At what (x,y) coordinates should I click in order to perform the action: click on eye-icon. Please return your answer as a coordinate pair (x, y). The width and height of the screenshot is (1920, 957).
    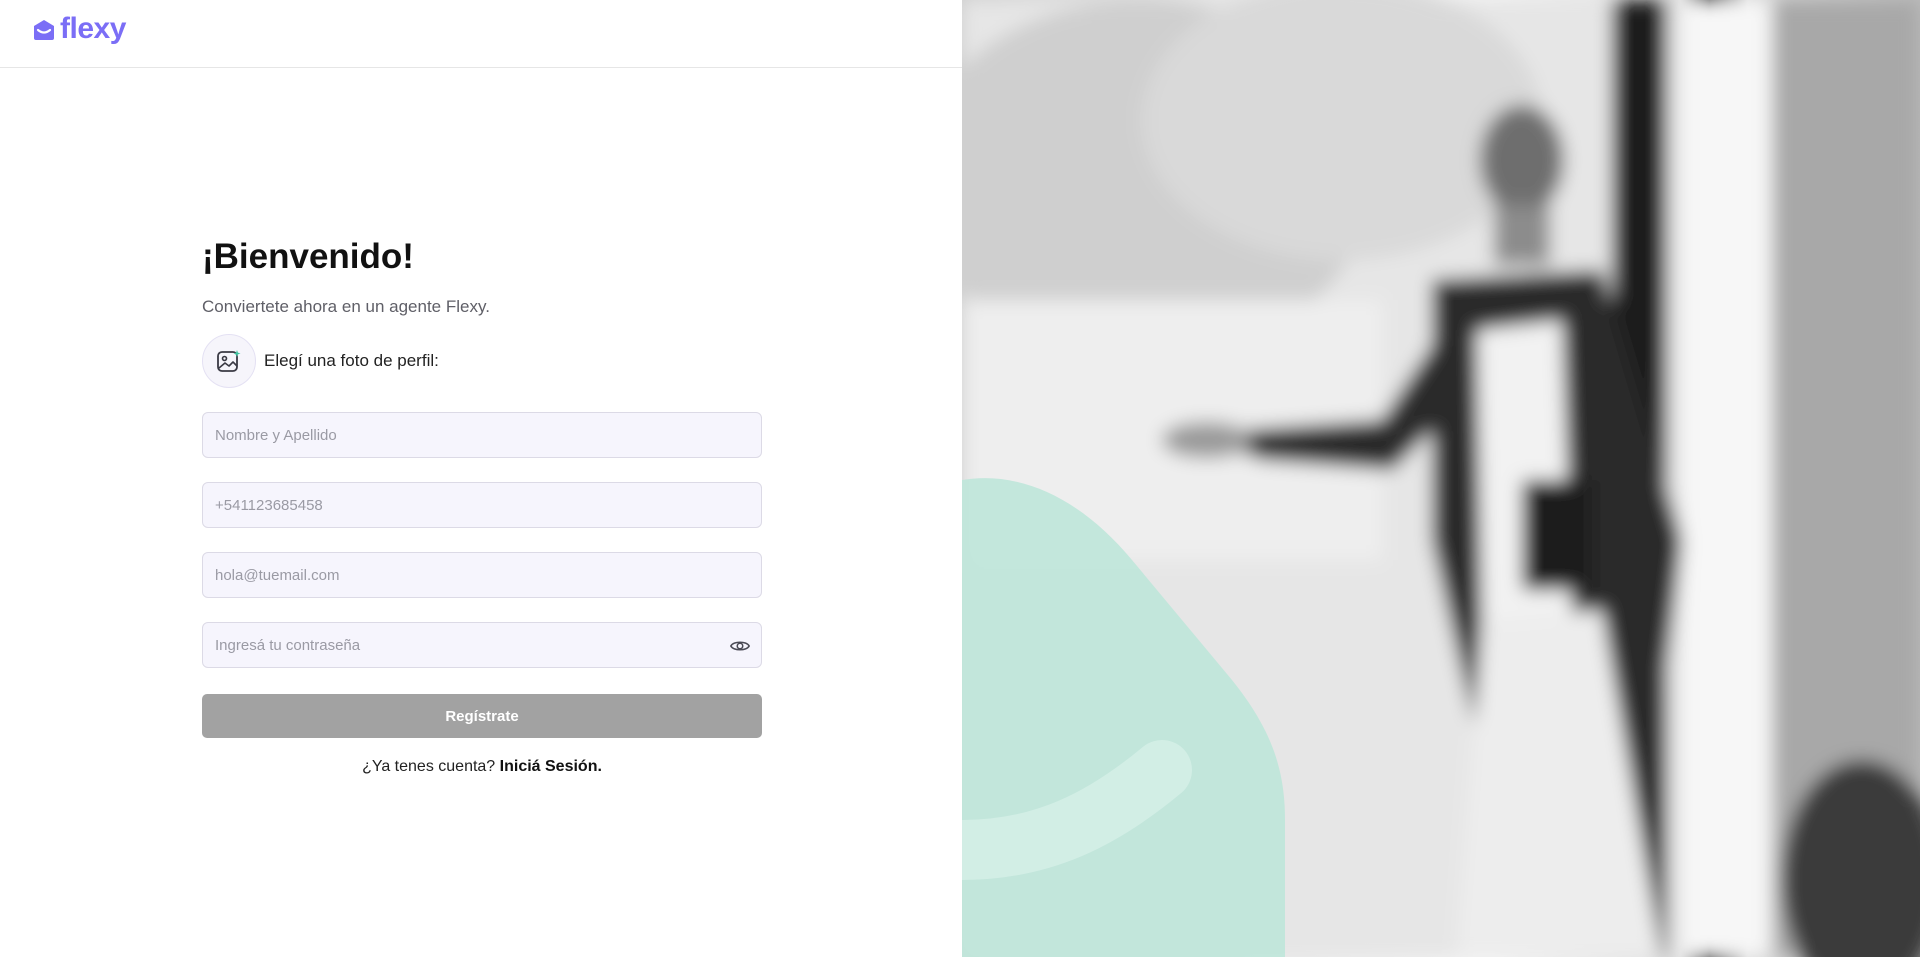
    Looking at the image, I should click on (740, 646).